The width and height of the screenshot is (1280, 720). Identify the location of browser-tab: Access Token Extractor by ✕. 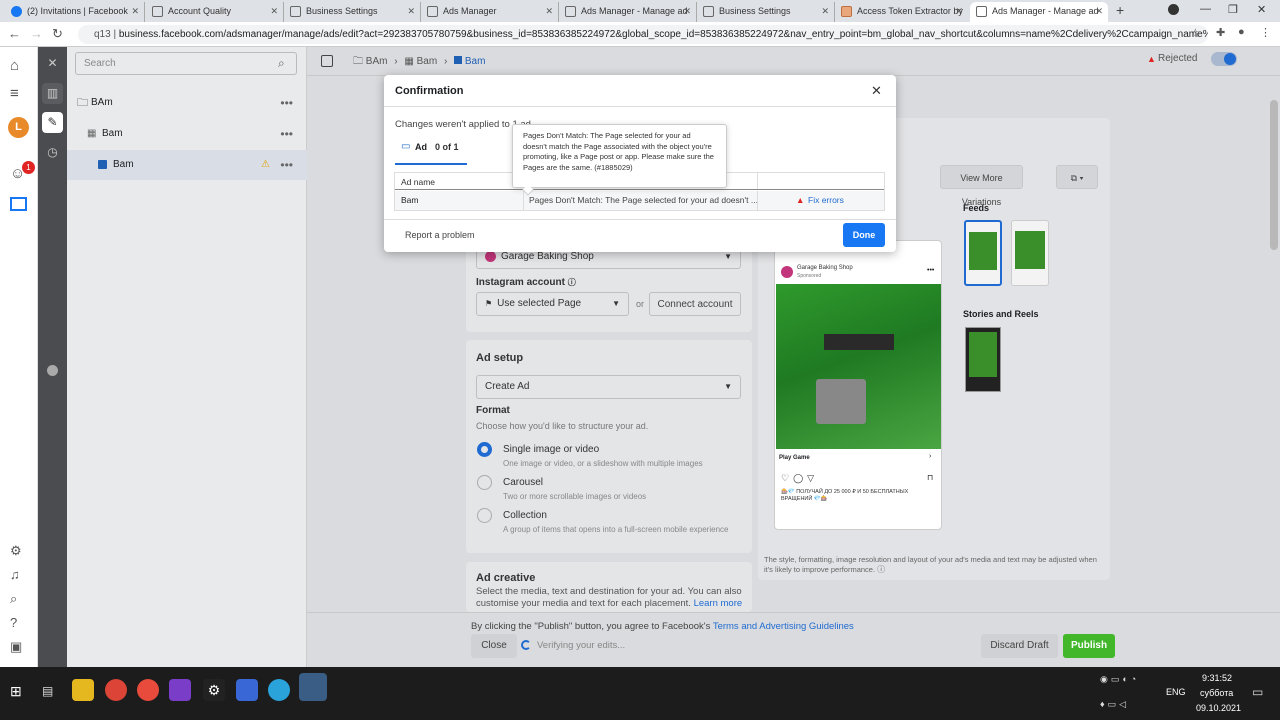
(901, 12).